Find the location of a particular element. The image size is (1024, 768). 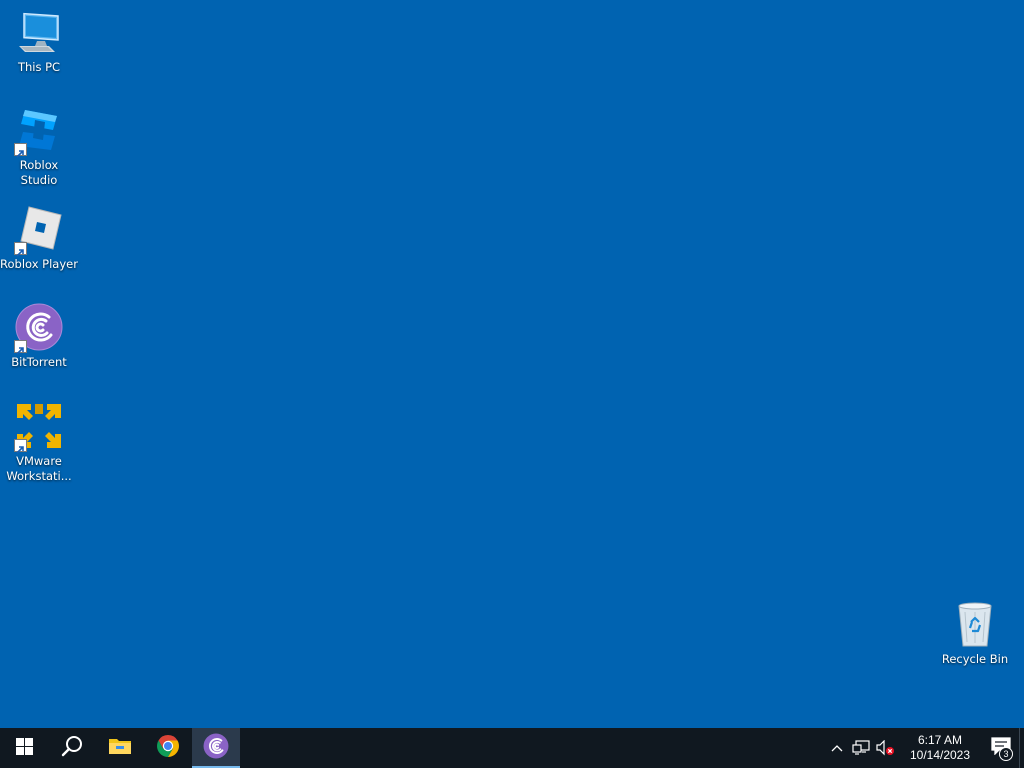

notification-count-badge: 3 is located at coordinates (1006, 754).